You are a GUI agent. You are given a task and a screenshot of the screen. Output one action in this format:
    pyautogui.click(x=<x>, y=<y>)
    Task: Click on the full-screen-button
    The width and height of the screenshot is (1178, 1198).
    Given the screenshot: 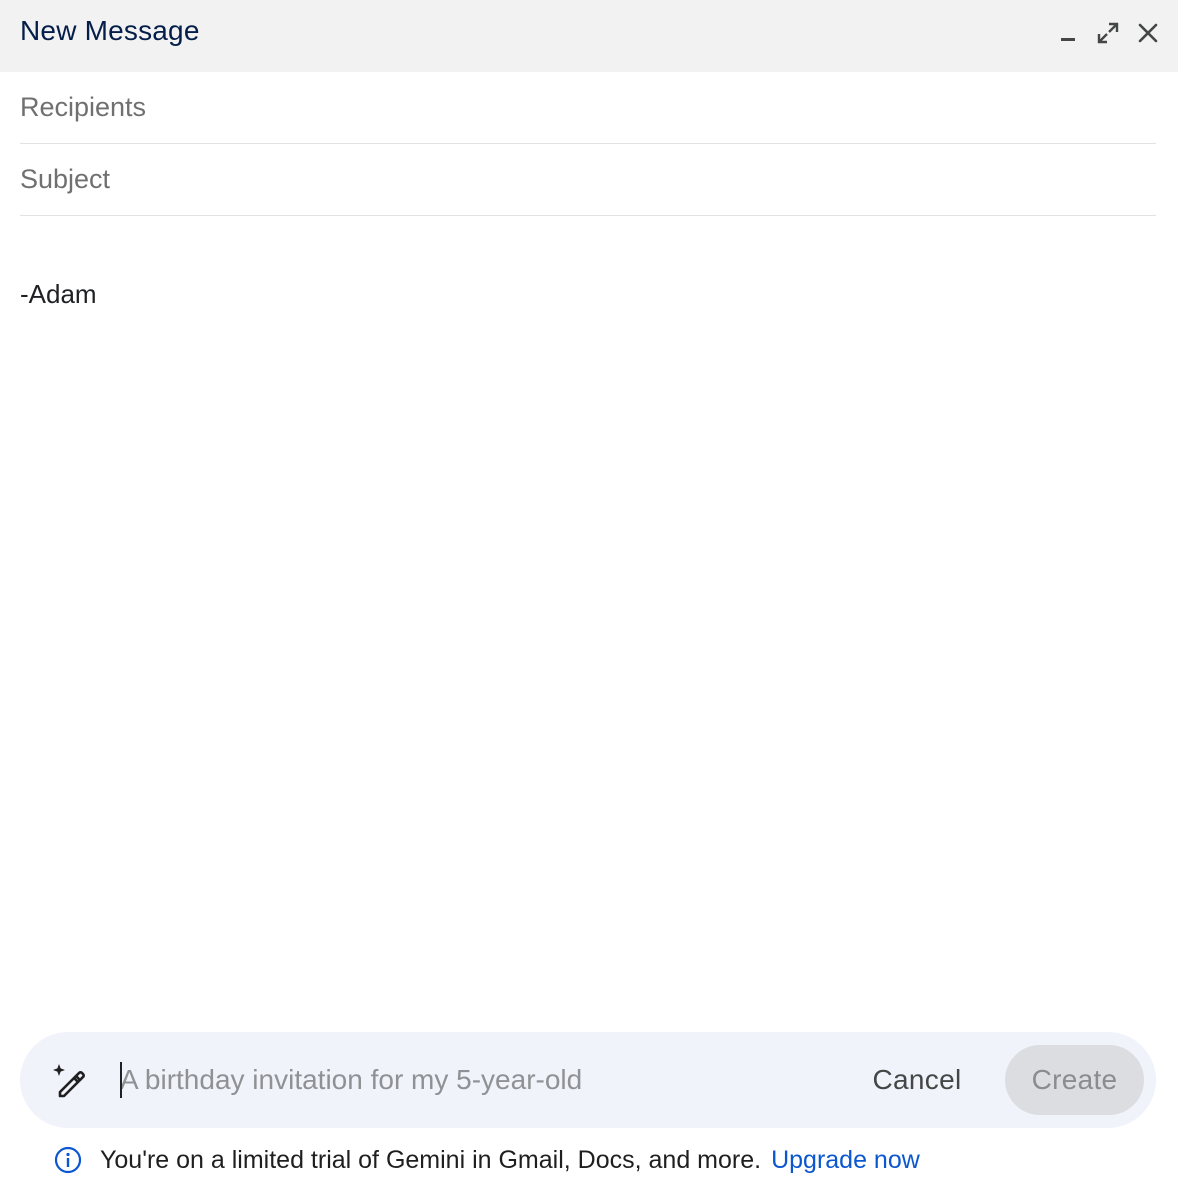 What is the action you would take?
    pyautogui.click(x=1108, y=33)
    